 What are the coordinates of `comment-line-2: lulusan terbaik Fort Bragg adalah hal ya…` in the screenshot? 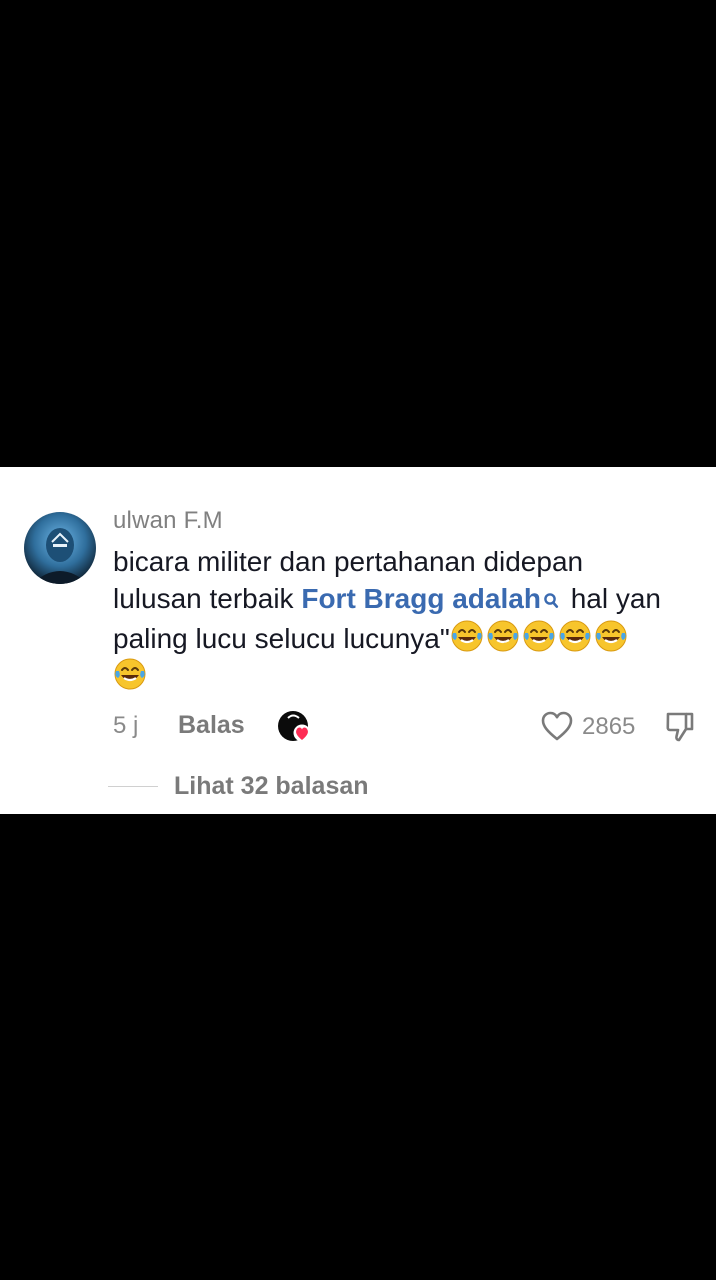 It's located at (414, 599).